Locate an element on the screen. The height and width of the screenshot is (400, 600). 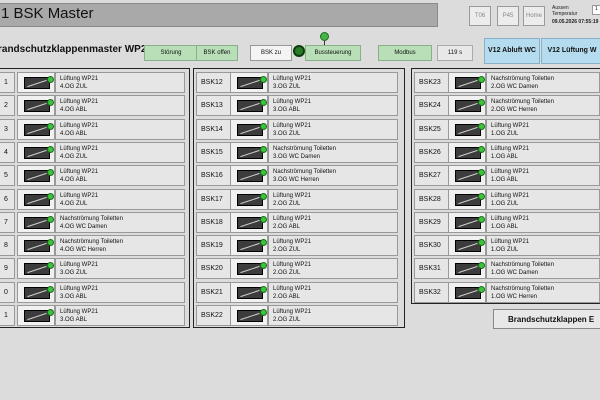
description-line-2: 2.OG ZUL is located at coordinates (287, 250).